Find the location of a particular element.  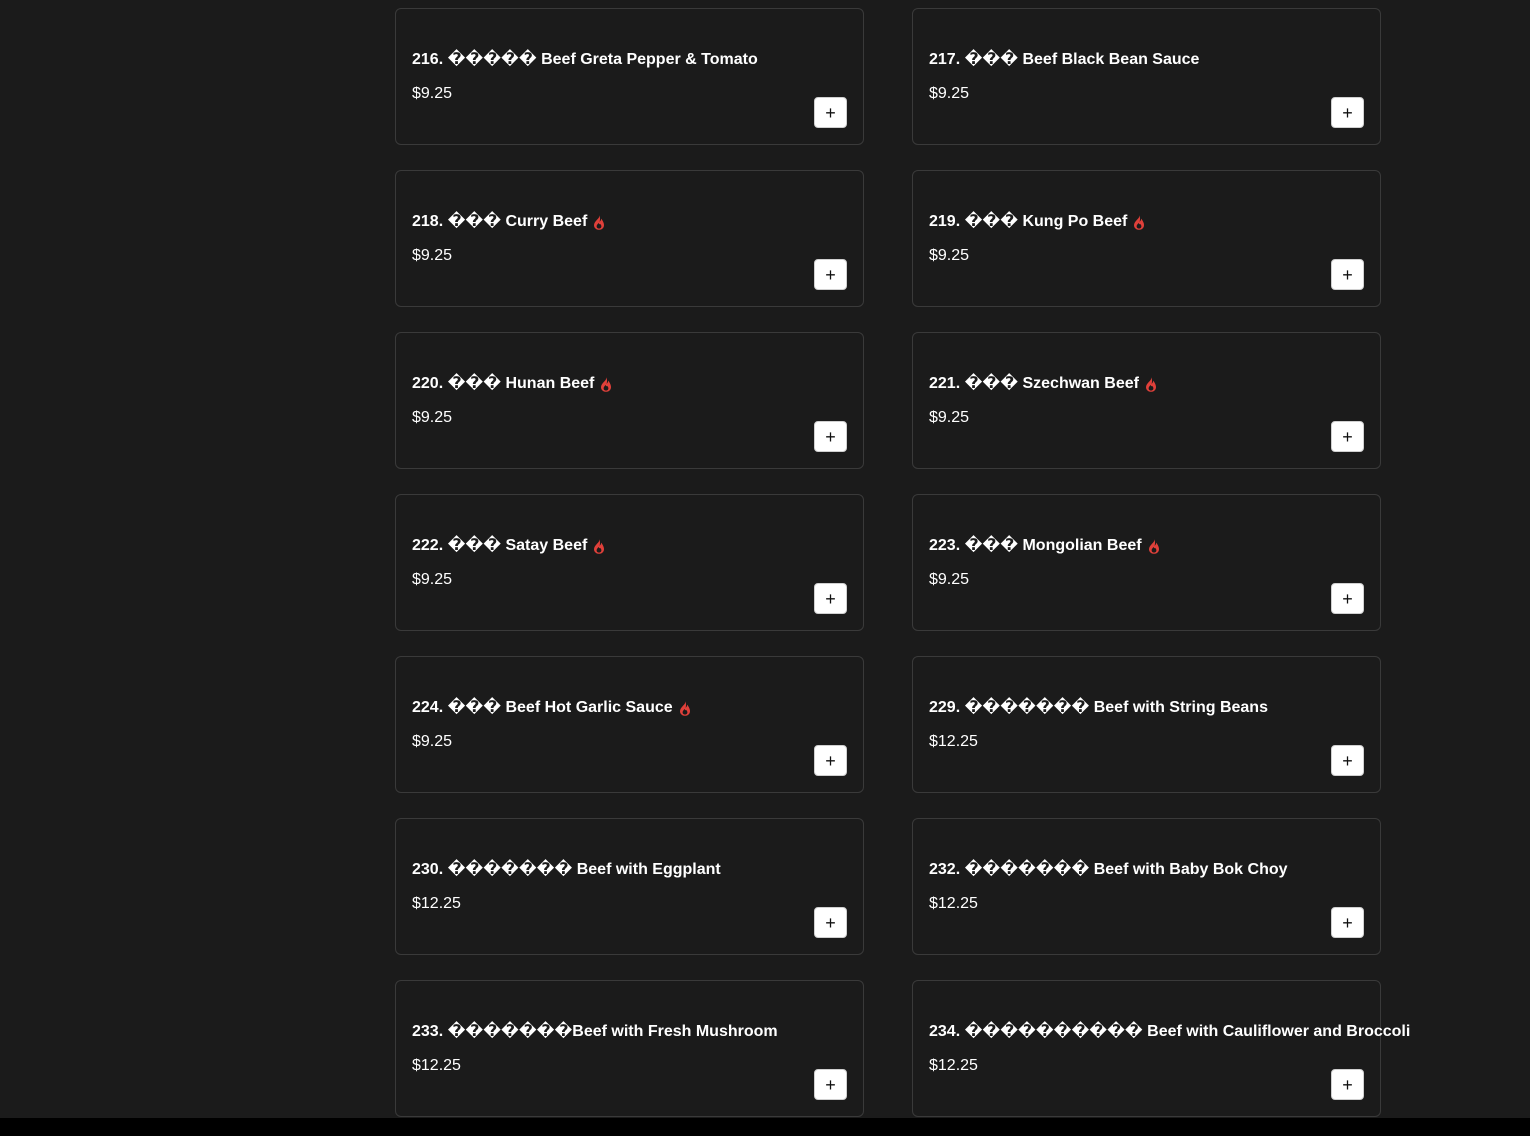

bottom-bar is located at coordinates (765, 1127).